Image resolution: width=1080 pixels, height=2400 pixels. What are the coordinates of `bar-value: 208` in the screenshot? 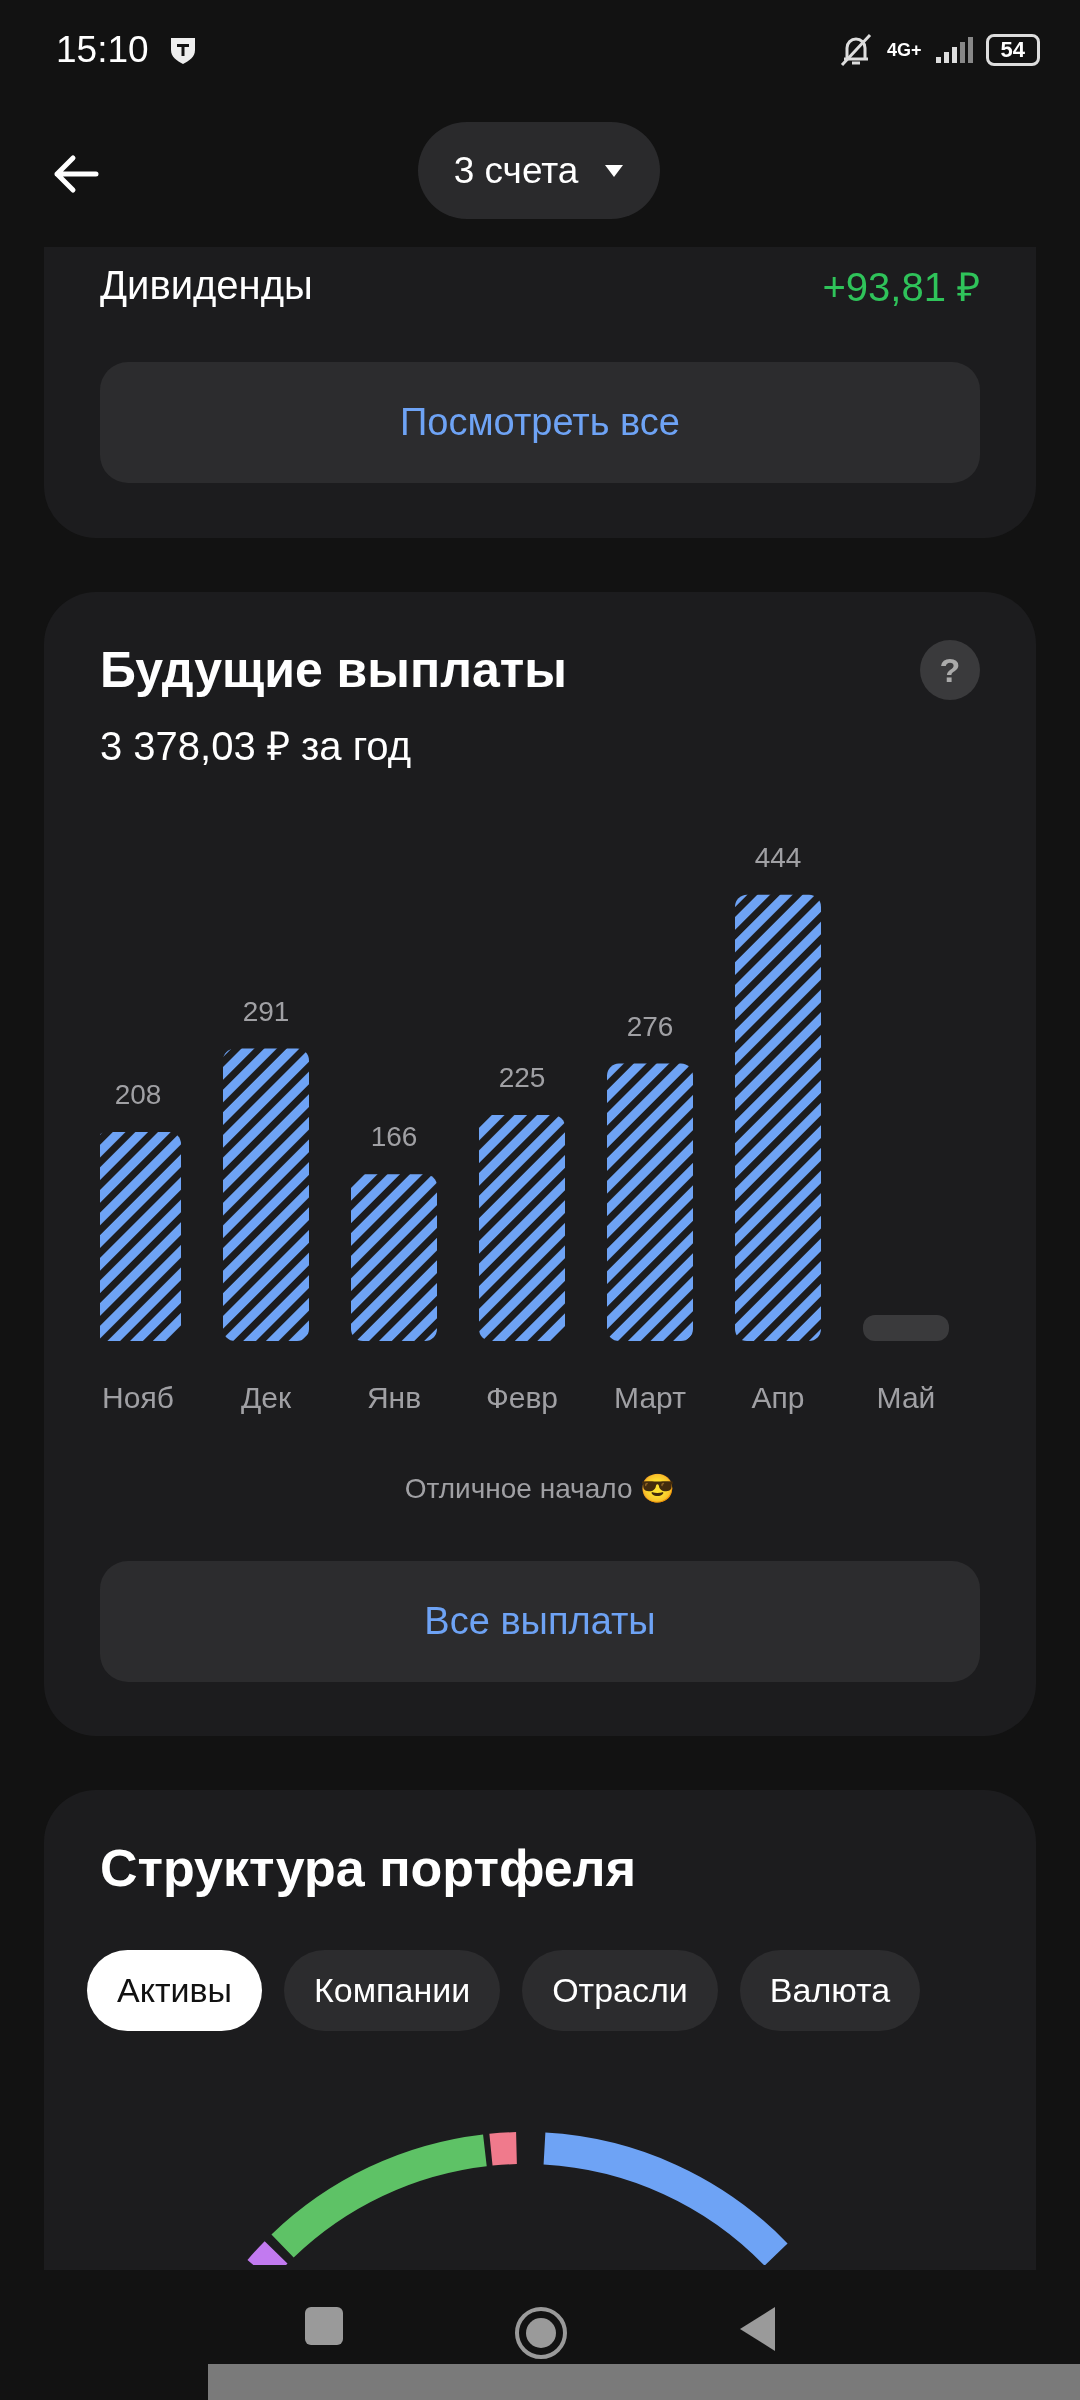 It's located at (138, 1094).